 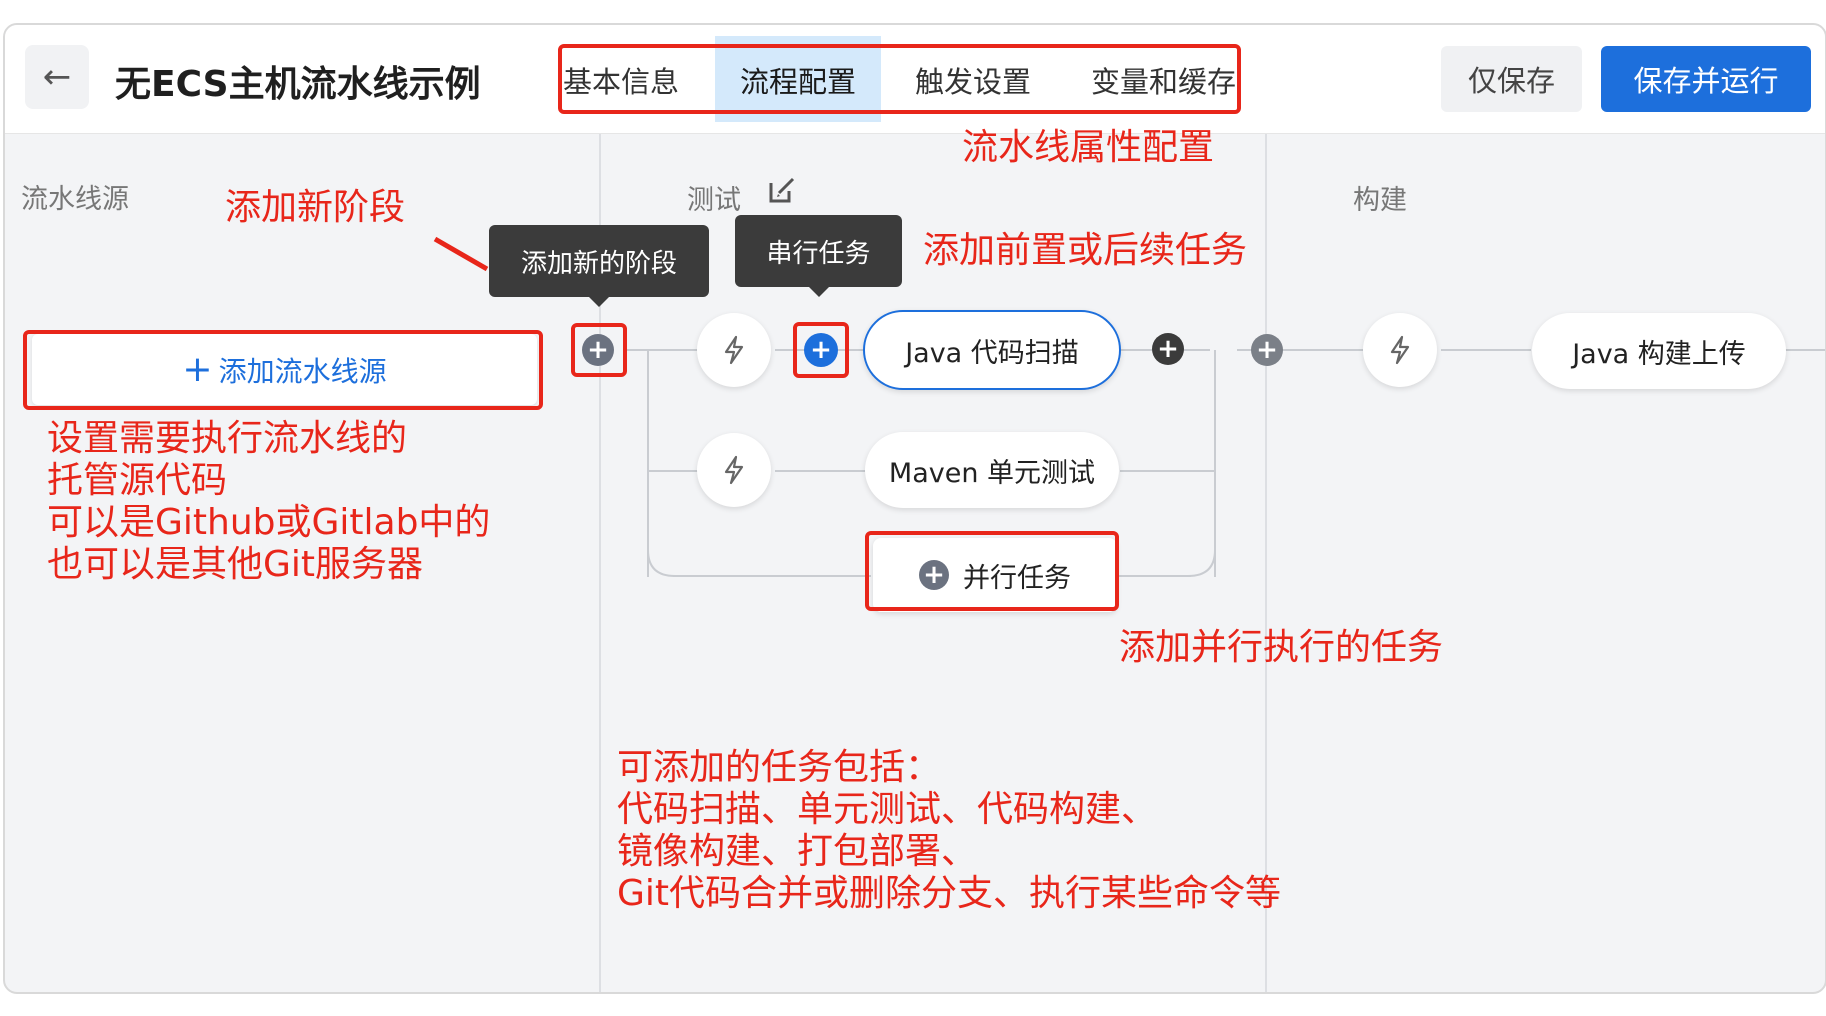 What do you see at coordinates (269, 522) in the screenshot?
I see `annotation-source-line-3: 可以是Github或Gitlab中的` at bounding box center [269, 522].